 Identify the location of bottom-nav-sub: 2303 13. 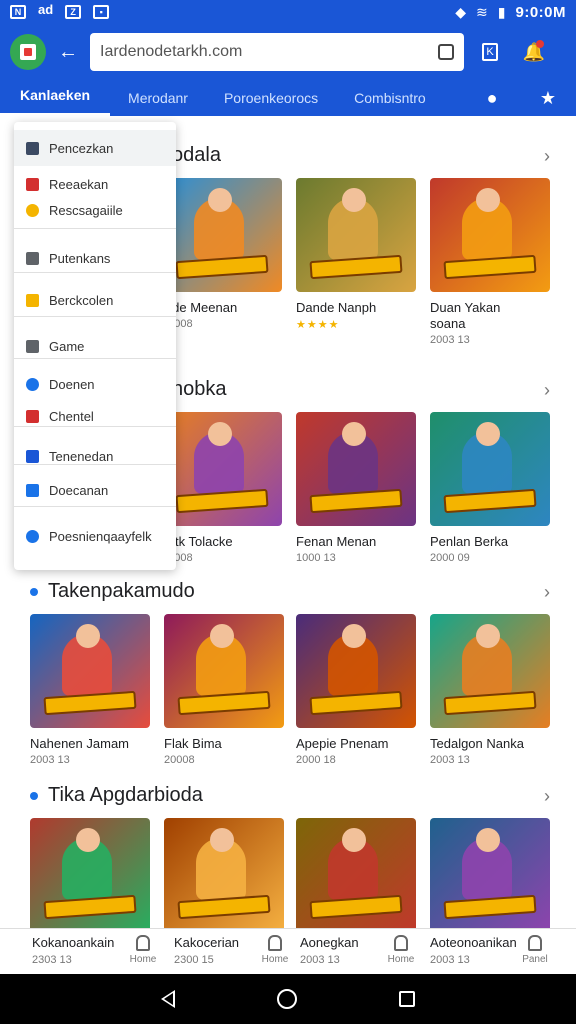
(52, 960).